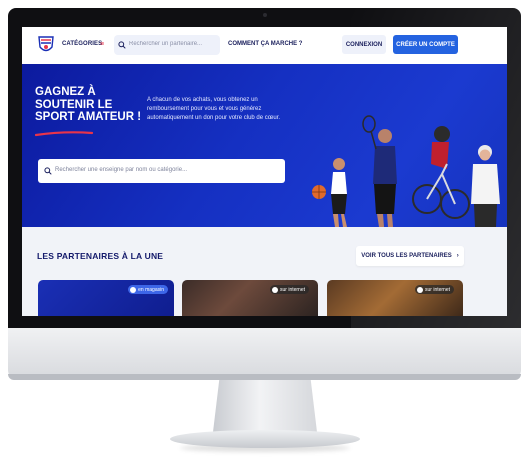  I want to click on brand-logo, so click(46, 45).